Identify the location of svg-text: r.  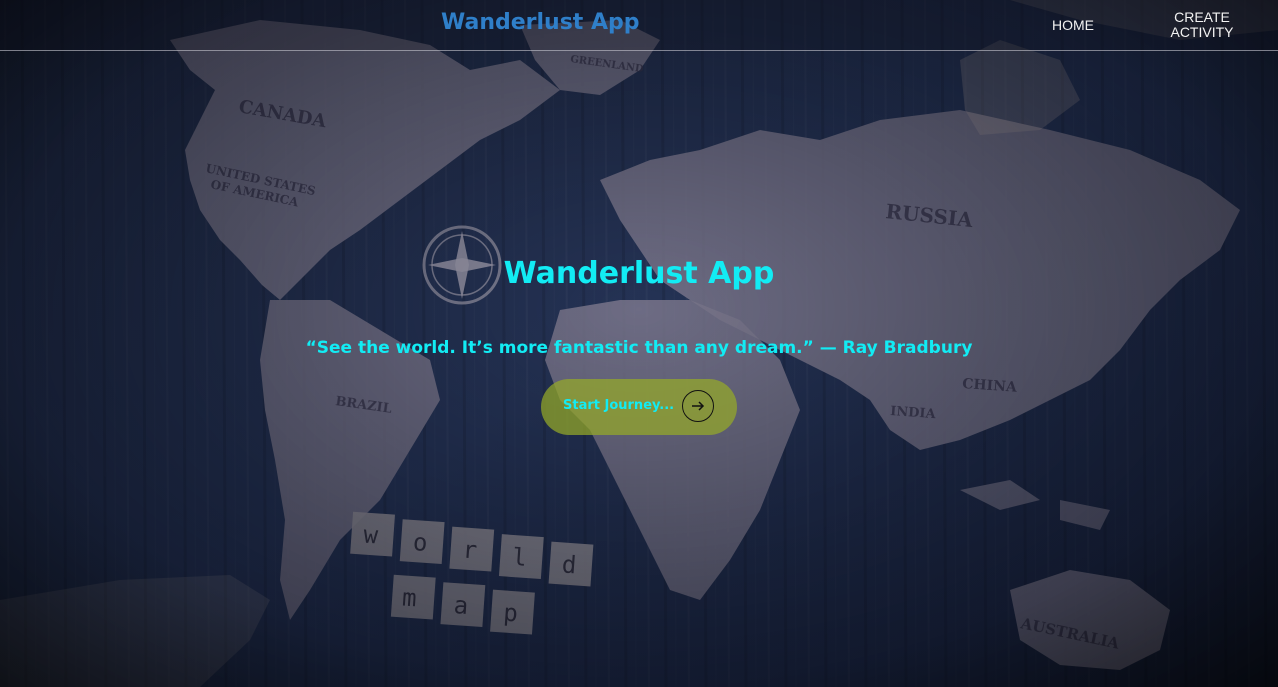
(470, 550).